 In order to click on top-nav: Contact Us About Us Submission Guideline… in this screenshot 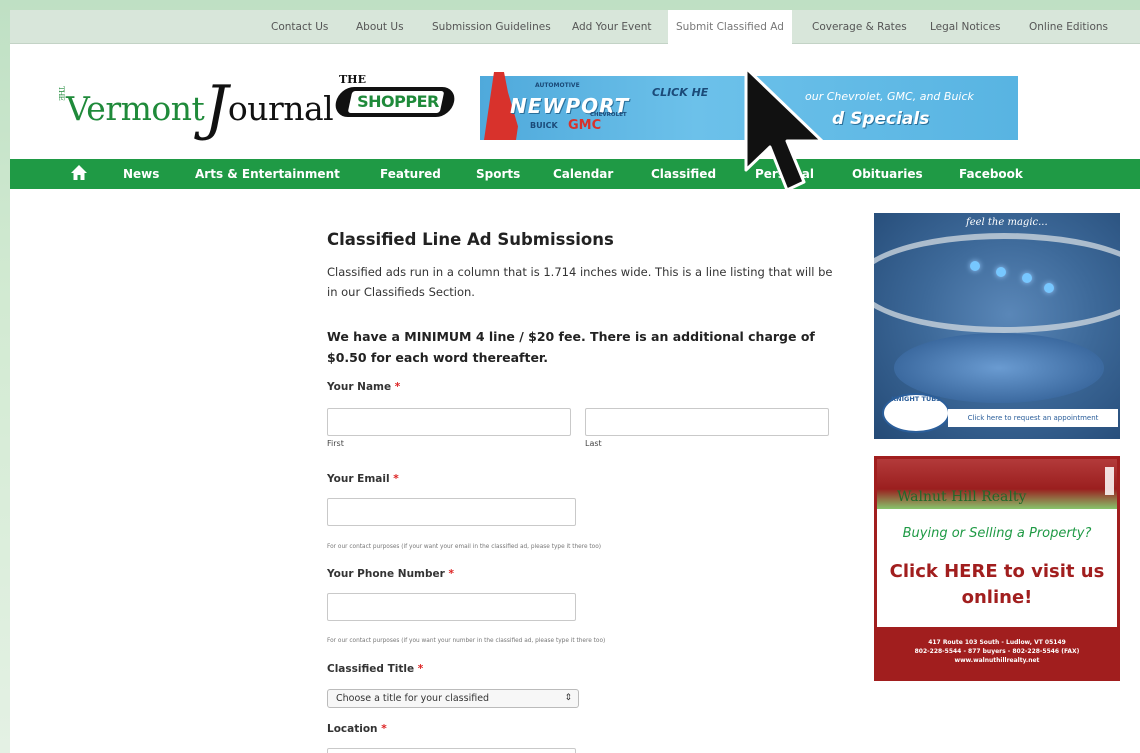, I will do `click(575, 27)`.